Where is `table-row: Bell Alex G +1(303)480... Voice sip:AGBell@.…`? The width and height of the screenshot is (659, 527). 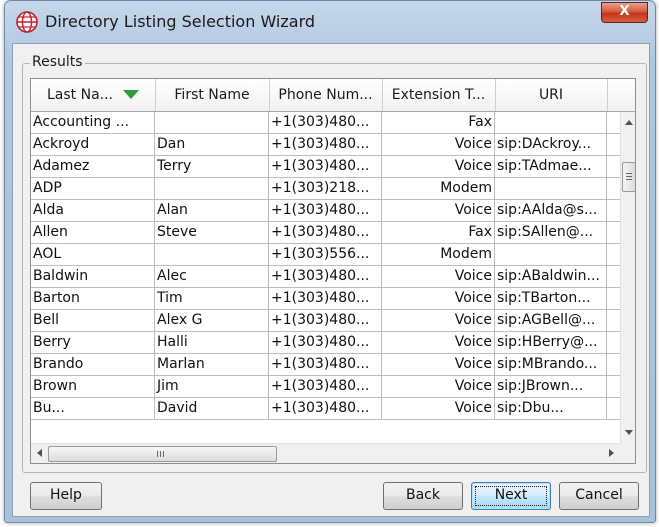
table-row: Bell Alex G +1(303)480... Voice sip:AGBell@.… is located at coordinates (333, 321).